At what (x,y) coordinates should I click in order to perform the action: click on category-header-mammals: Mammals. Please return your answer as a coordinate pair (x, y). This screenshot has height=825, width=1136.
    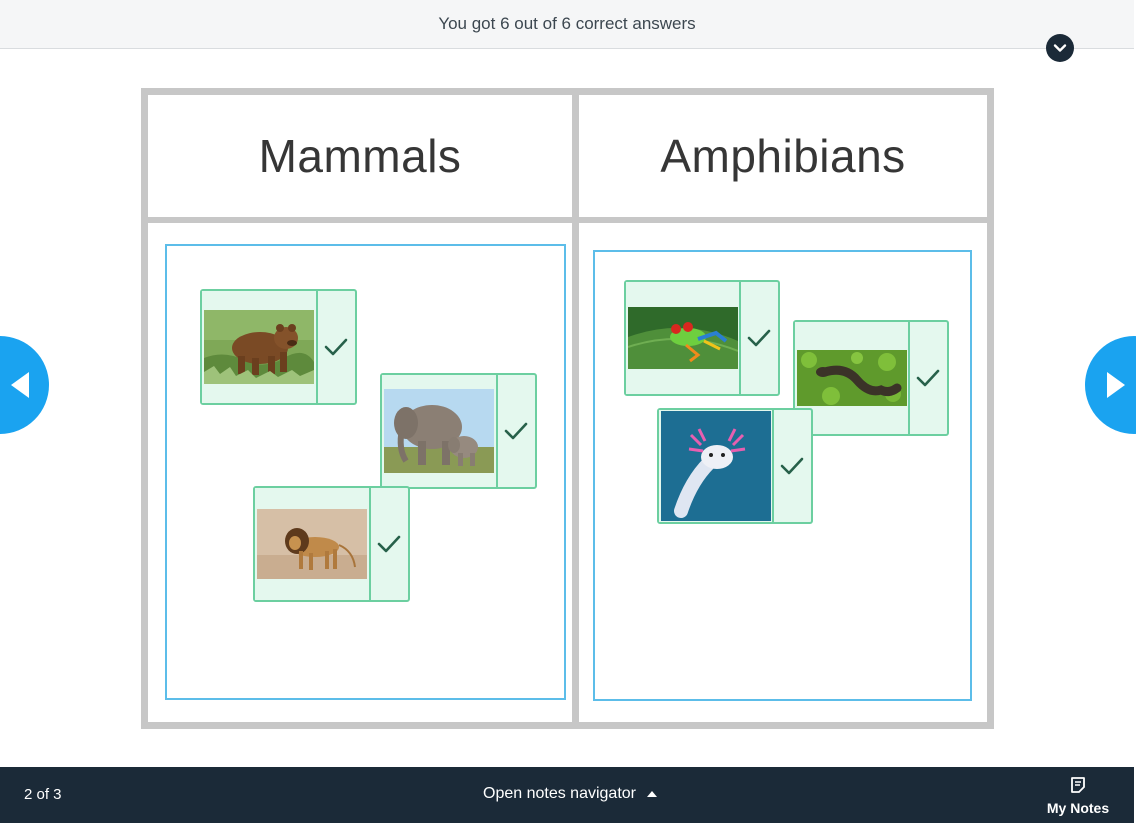
    Looking at the image, I should click on (360, 156).